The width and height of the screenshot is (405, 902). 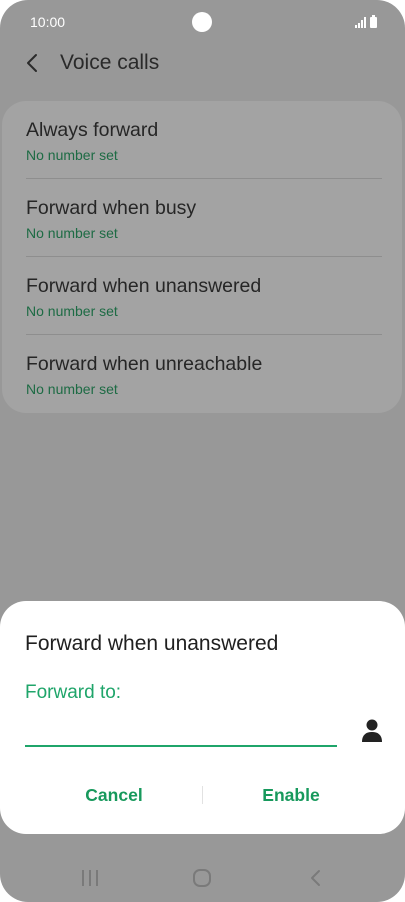 I want to click on battery-icon, so click(x=373, y=21).